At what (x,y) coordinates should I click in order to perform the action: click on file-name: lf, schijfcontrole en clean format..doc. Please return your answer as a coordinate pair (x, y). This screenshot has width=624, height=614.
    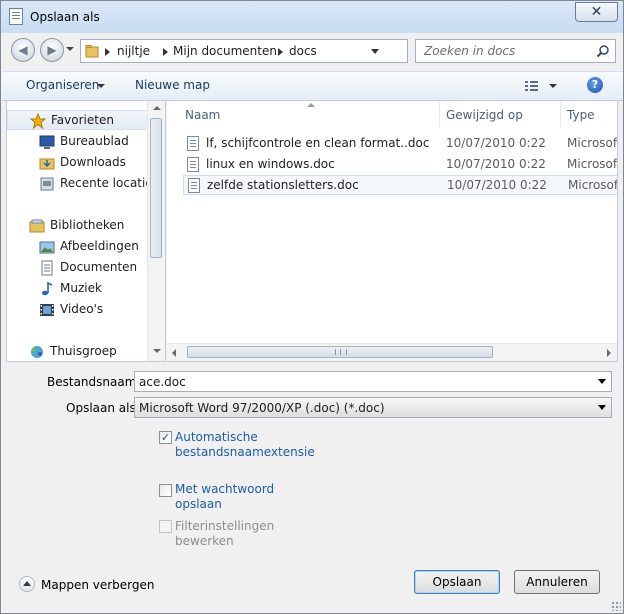
    Looking at the image, I should click on (318, 143).